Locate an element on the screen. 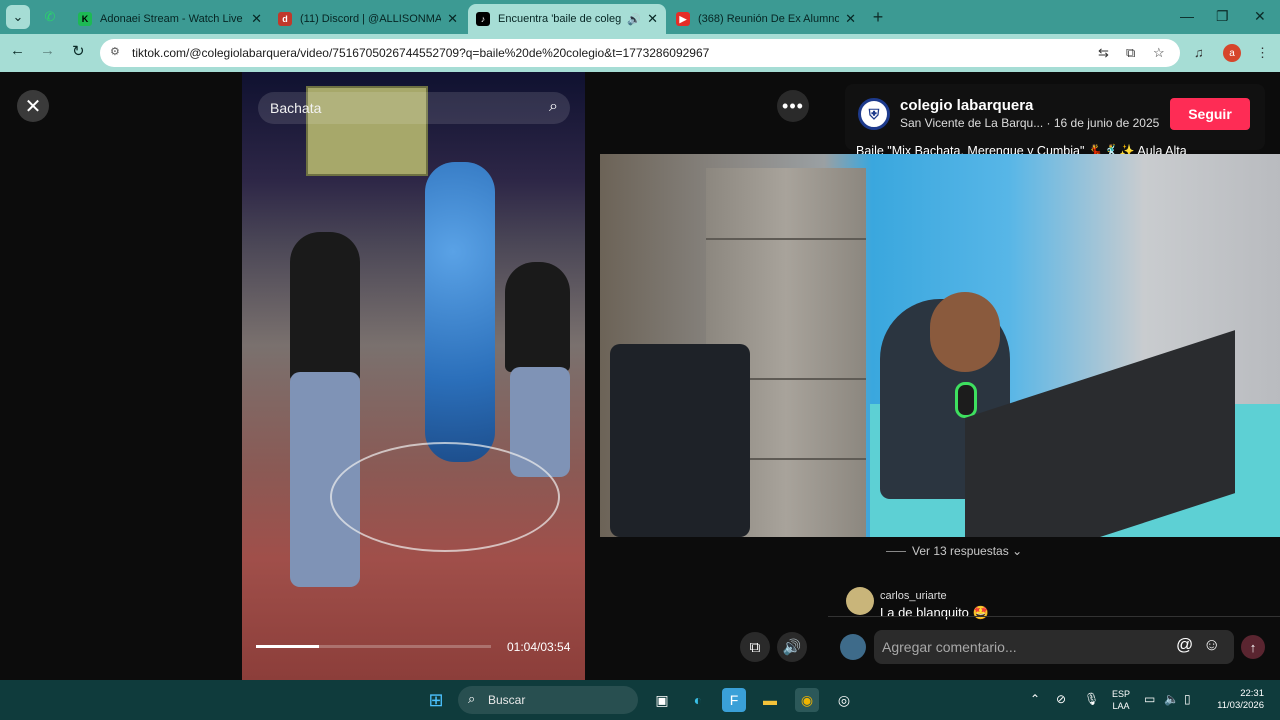 This screenshot has width=1280, height=720. video-time: 01:04/03:54 is located at coordinates (539, 647).